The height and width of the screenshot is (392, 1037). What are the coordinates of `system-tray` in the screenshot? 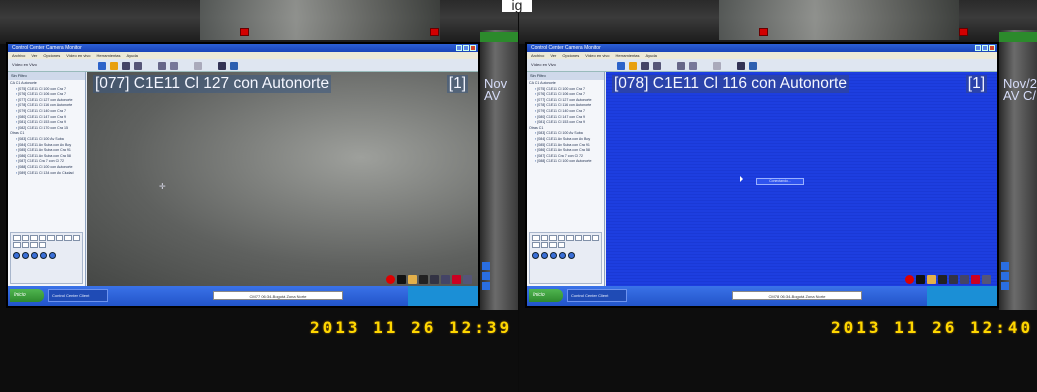 It's located at (443, 296).